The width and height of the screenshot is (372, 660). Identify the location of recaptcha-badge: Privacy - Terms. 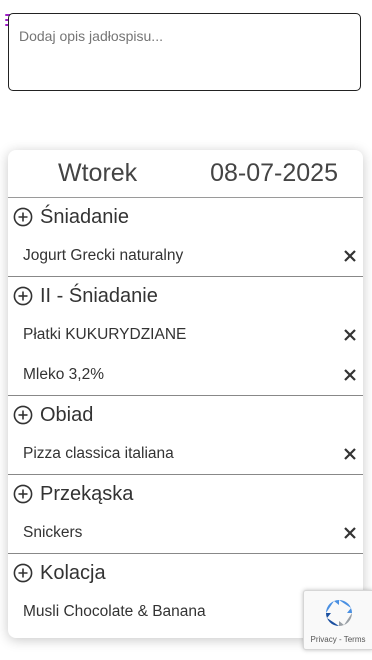
(337, 620).